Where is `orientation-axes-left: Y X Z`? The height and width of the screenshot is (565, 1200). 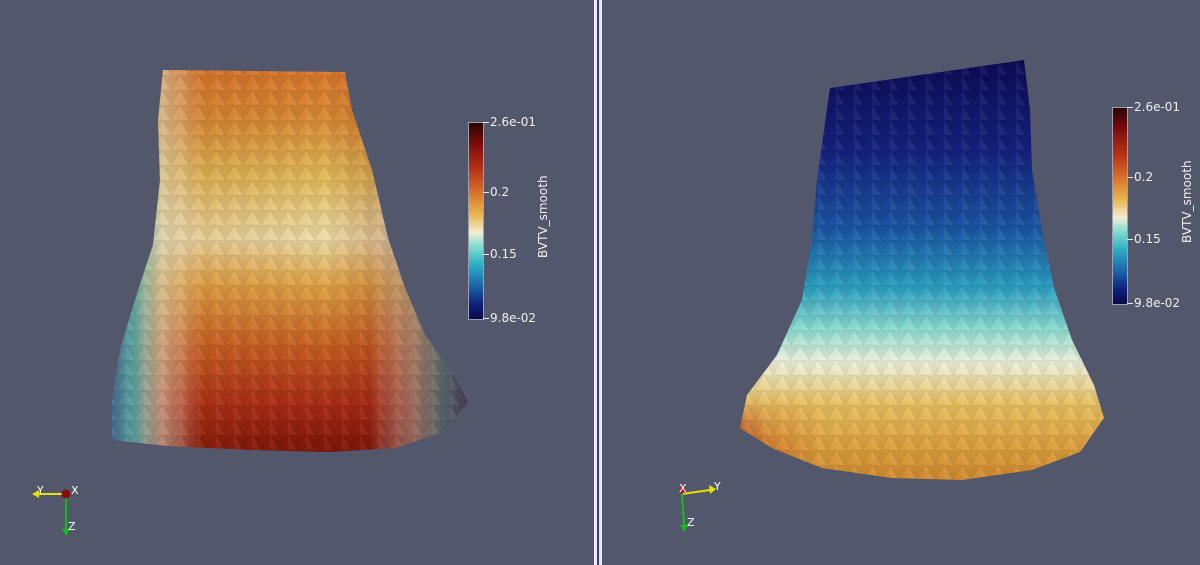 orientation-axes-left: Y X Z is located at coordinates (61, 513).